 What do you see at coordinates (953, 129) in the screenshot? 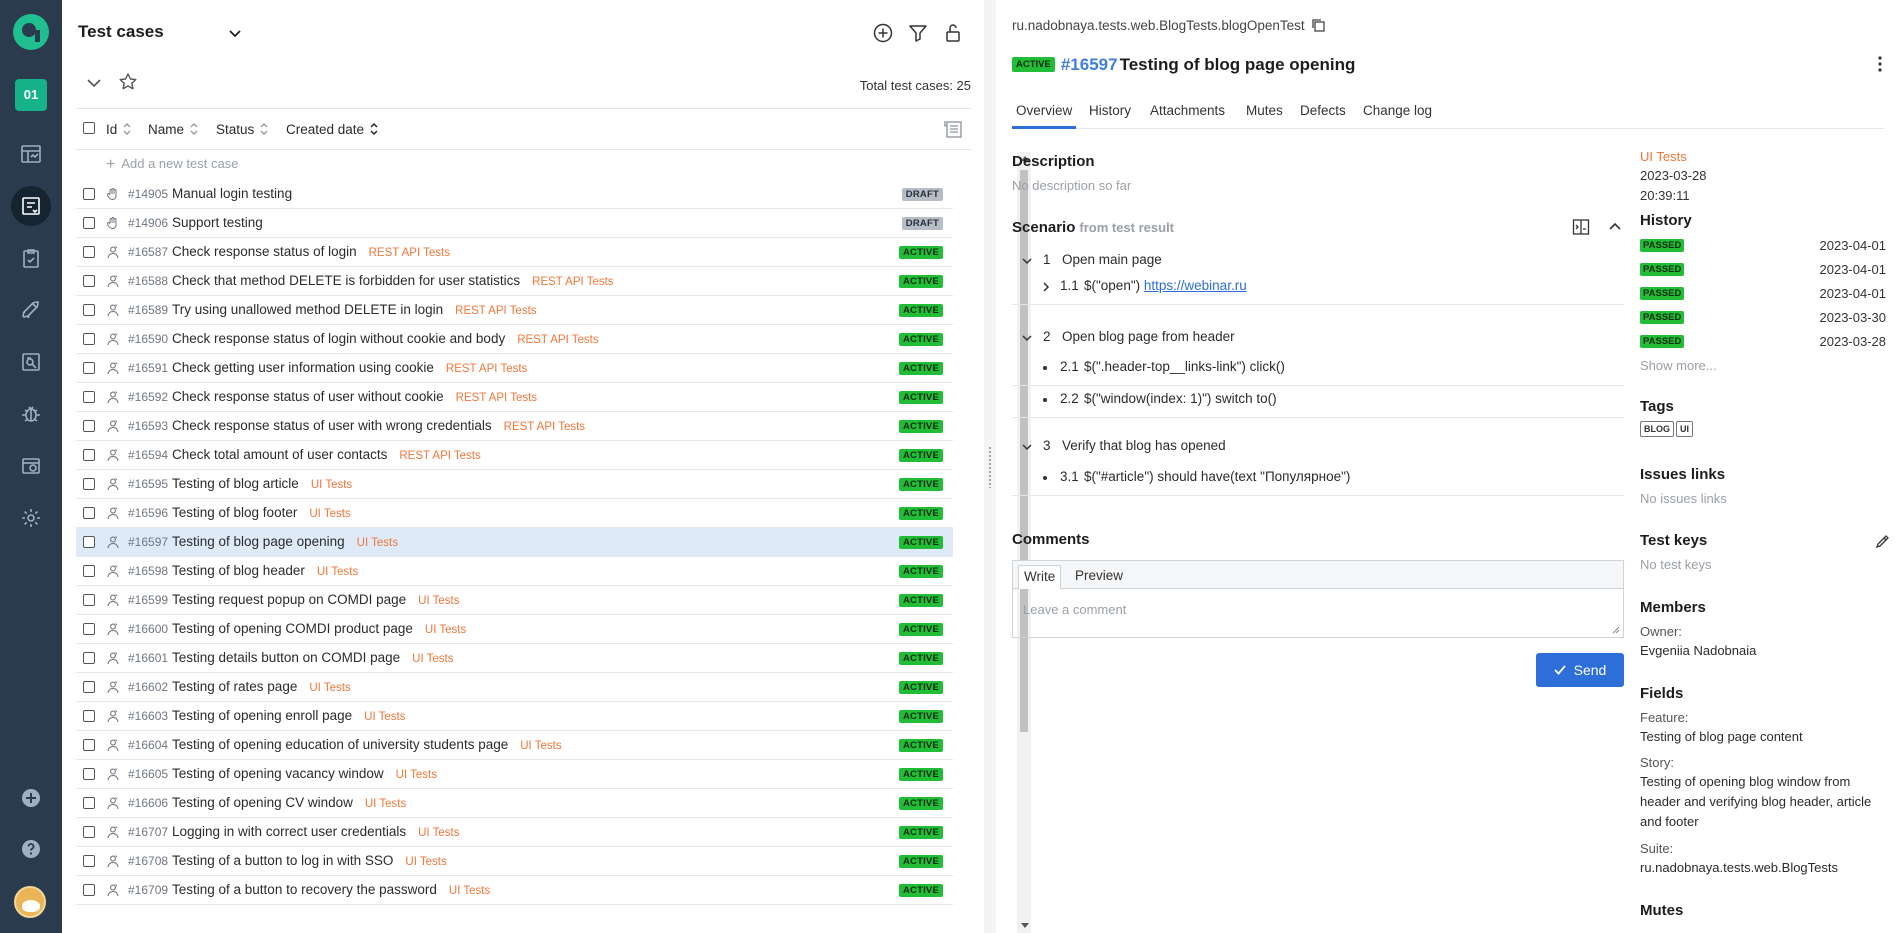
I see `tree-view-icon` at bounding box center [953, 129].